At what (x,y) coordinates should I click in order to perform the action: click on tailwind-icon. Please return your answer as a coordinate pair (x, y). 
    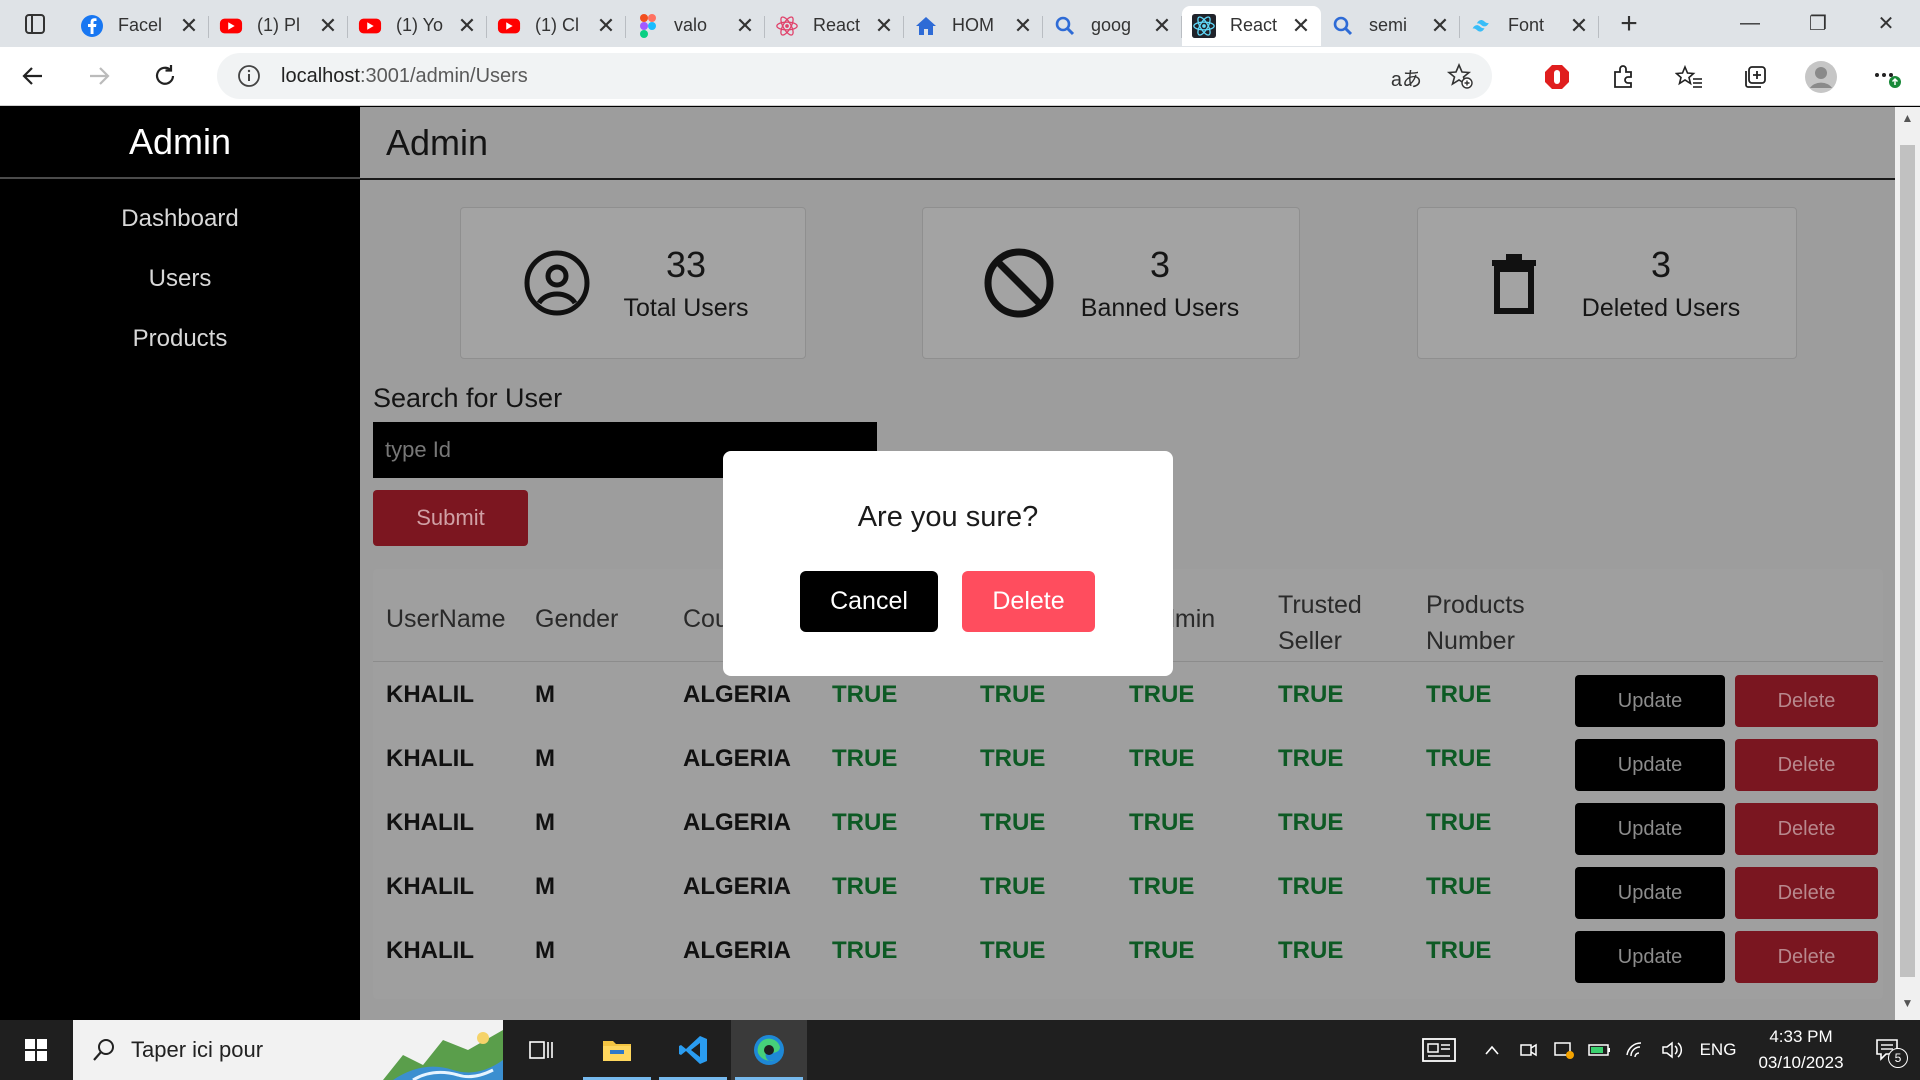
    Looking at the image, I should click on (1482, 26).